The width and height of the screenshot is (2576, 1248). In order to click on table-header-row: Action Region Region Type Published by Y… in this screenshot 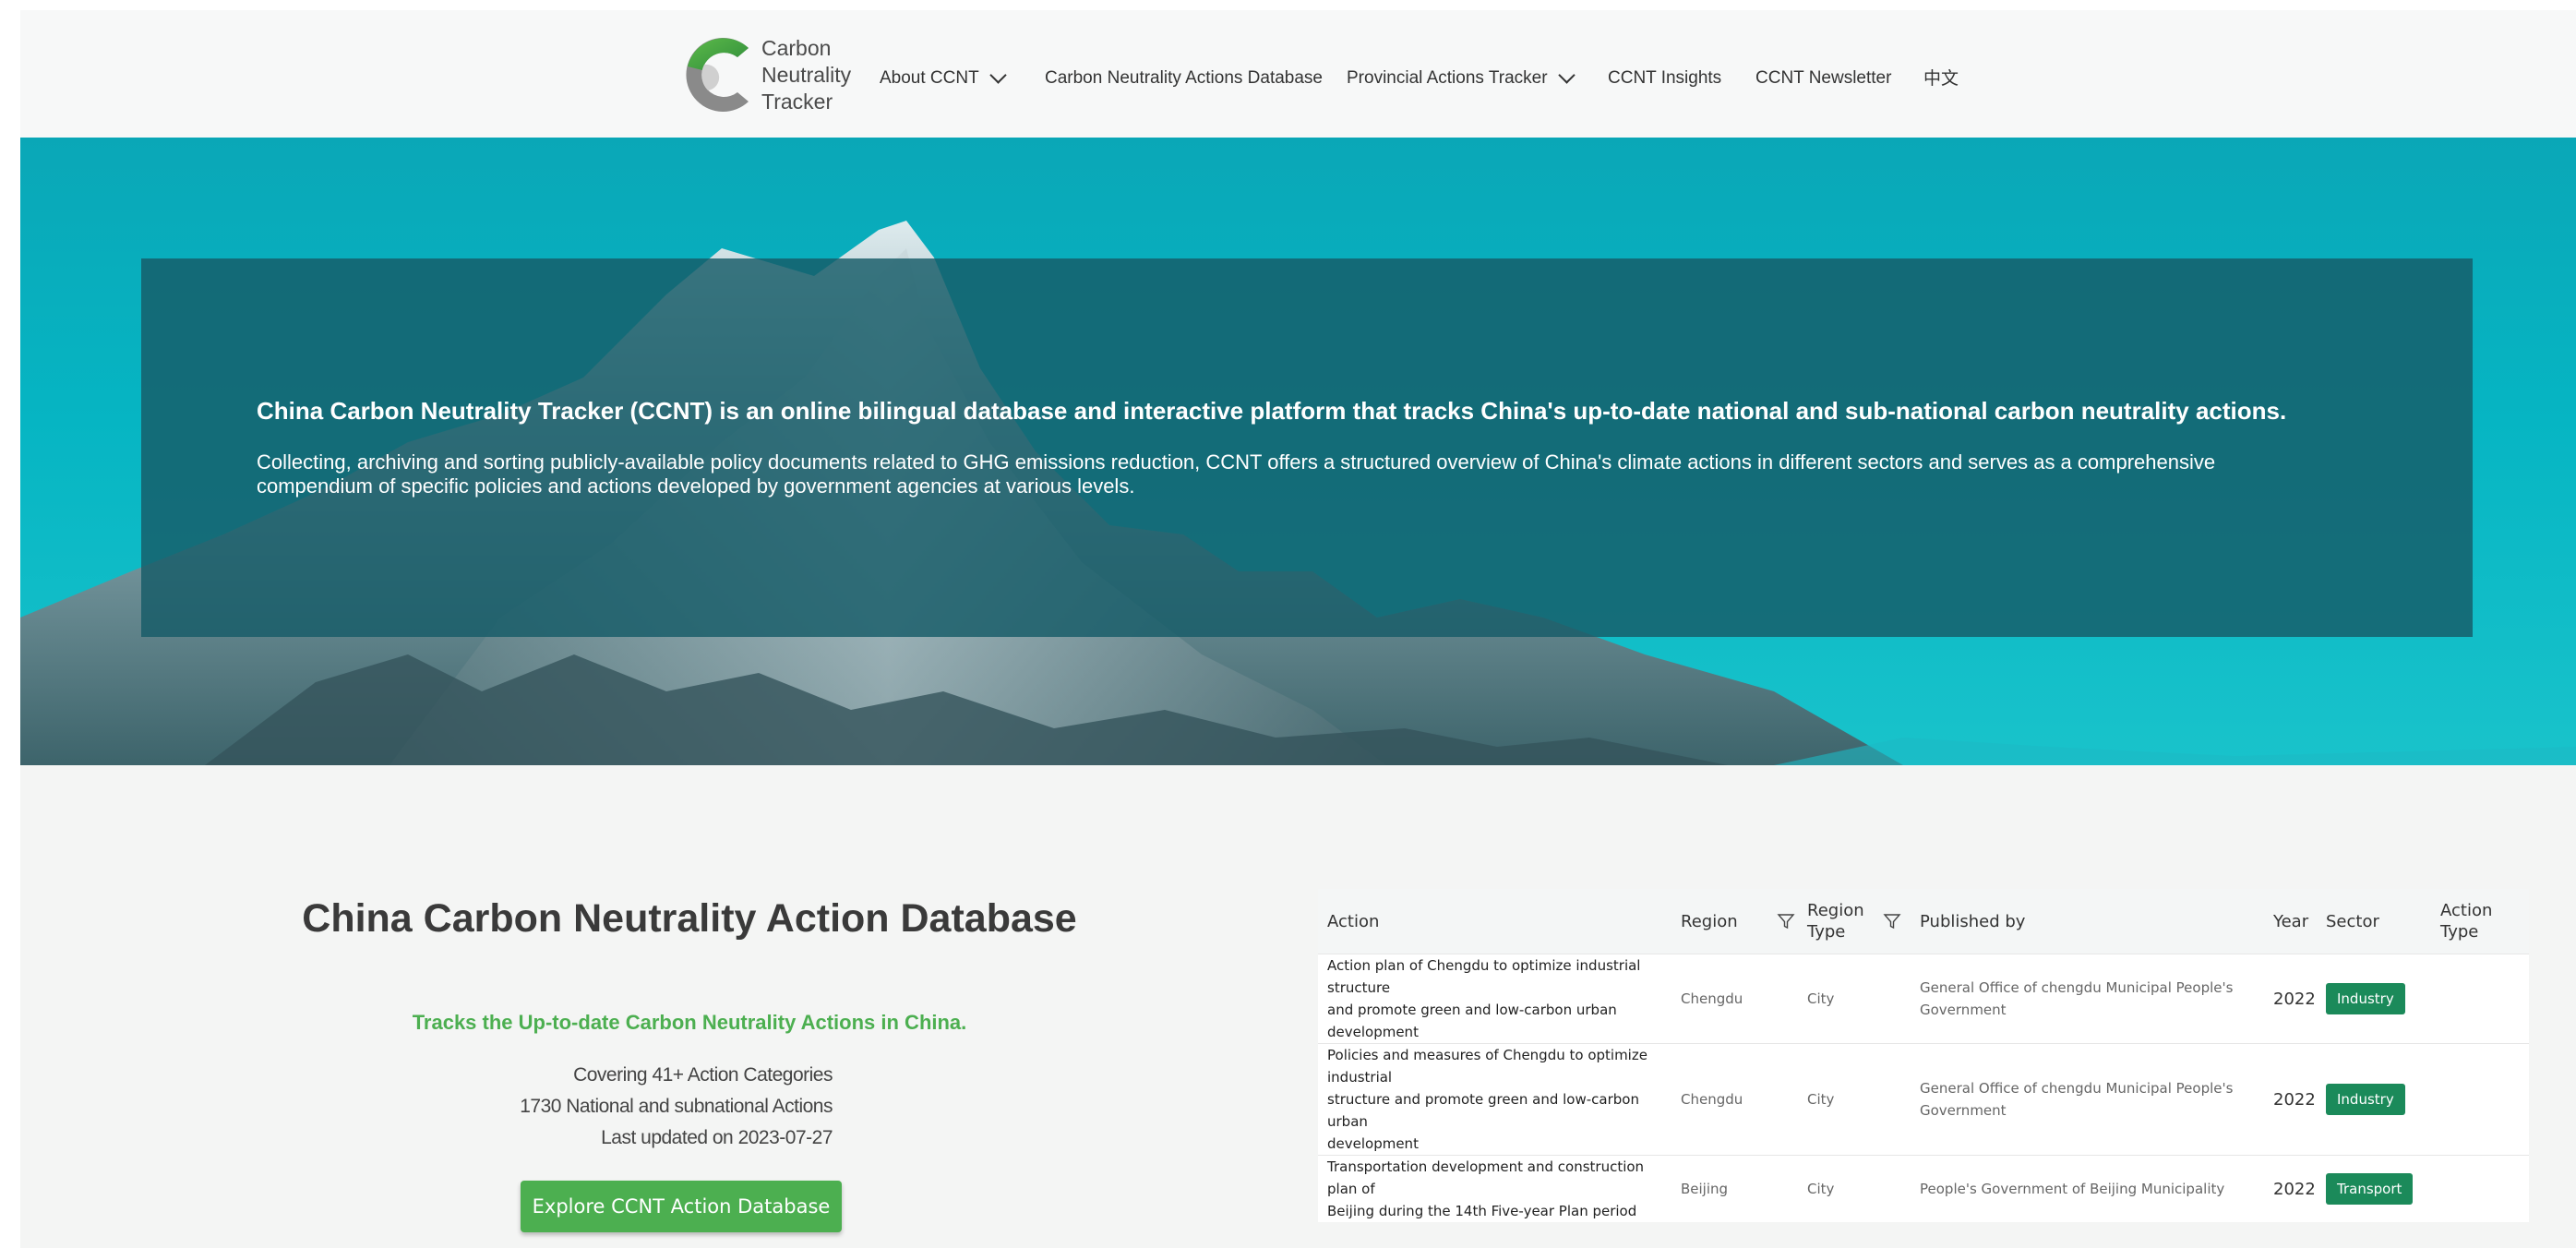, I will do `click(1924, 921)`.